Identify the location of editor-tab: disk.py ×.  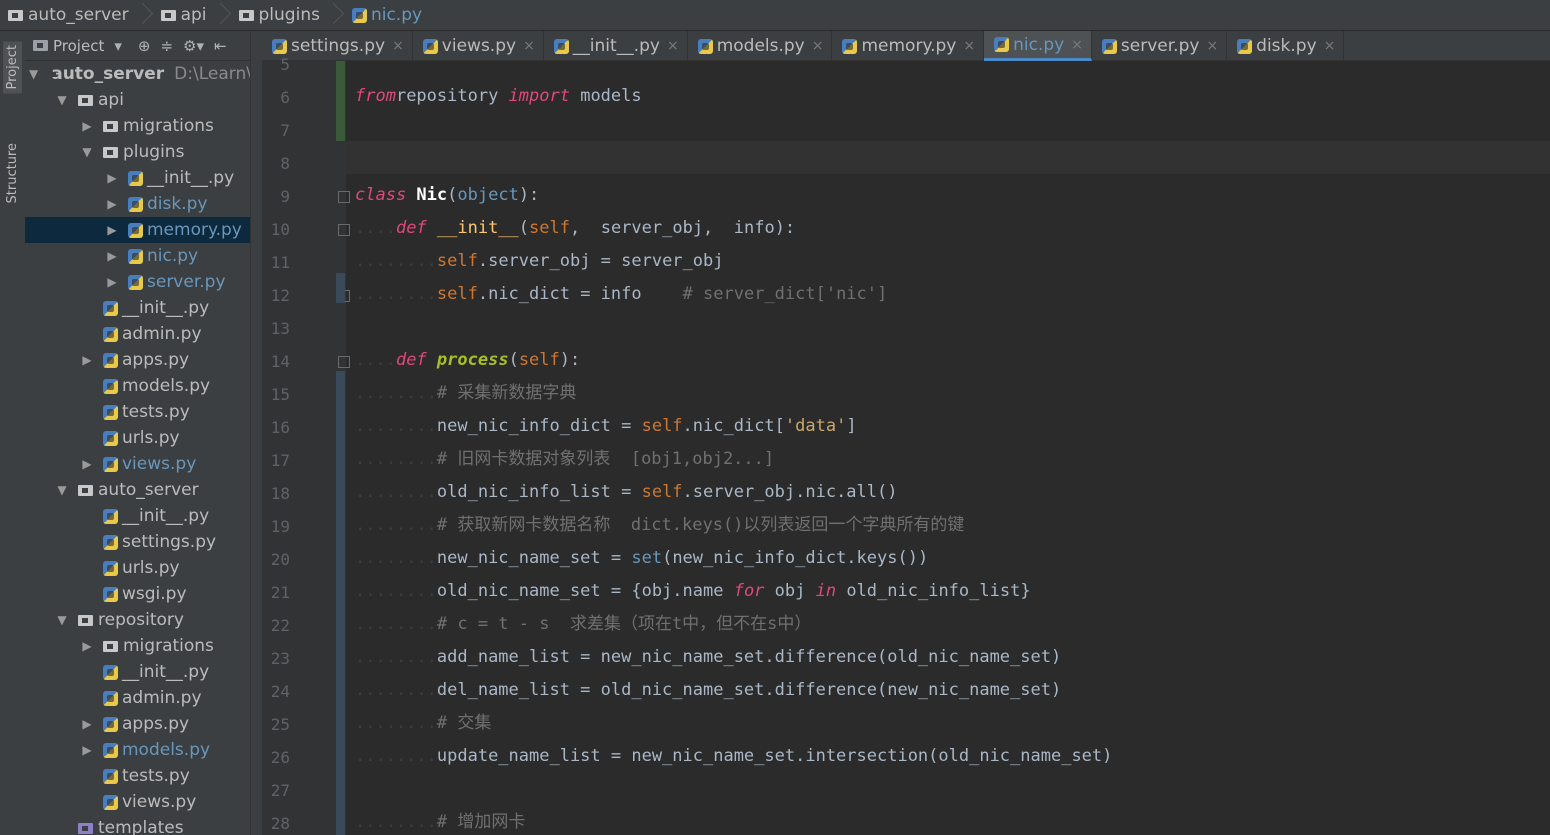
(1286, 46).